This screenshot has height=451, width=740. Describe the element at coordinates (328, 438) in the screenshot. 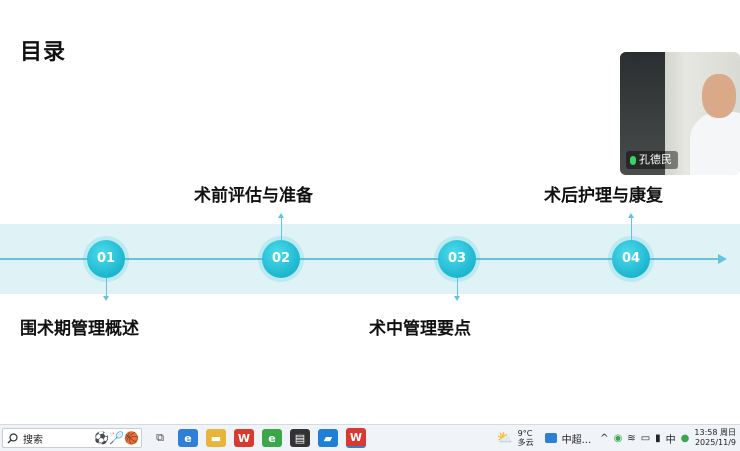

I see `meeting-app-icon: ▰` at that location.